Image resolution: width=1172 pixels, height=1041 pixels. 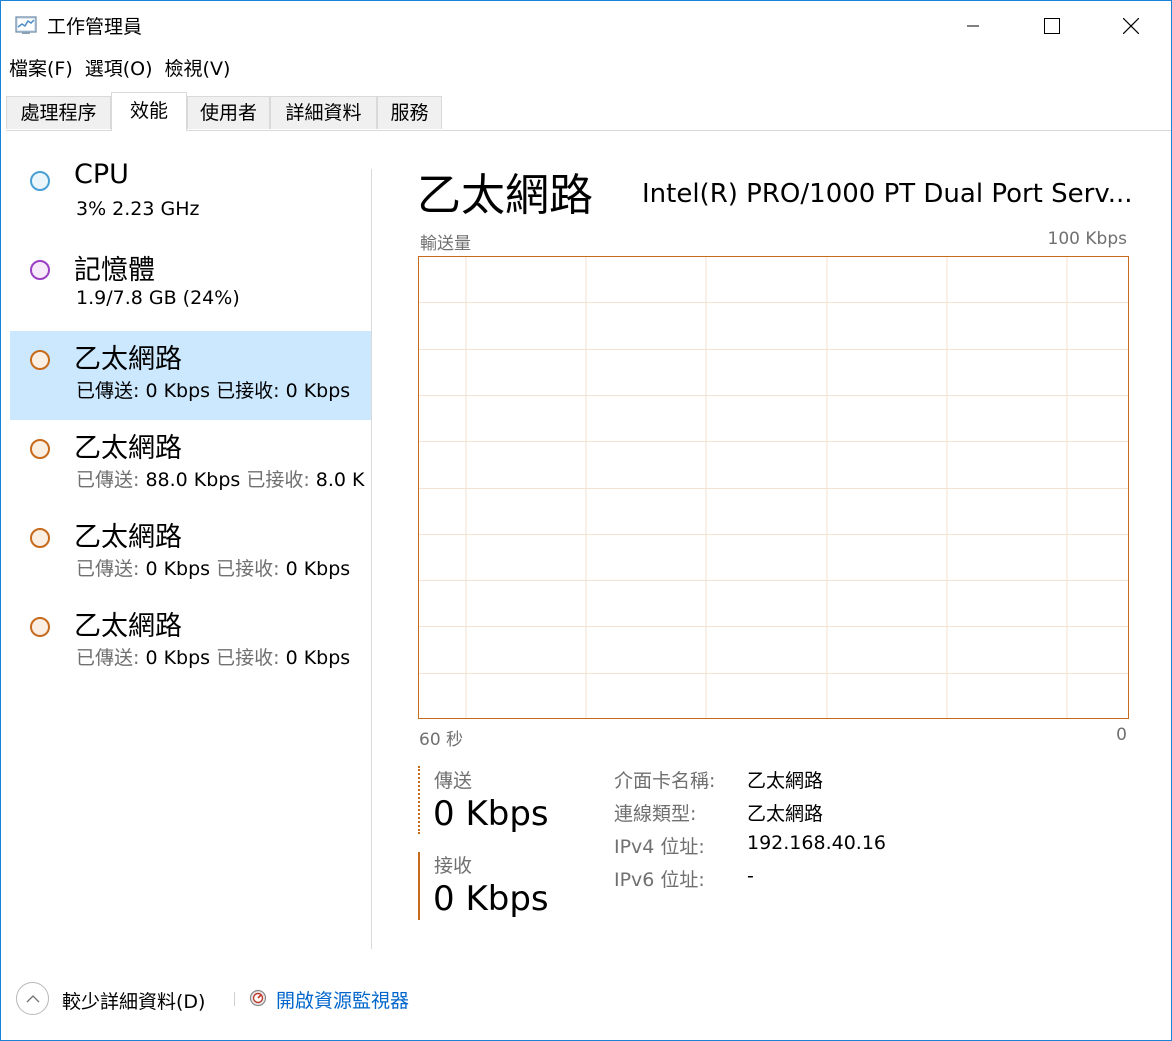 I want to click on info-value-ipv4: 192.168.40.16, so click(x=817, y=843).